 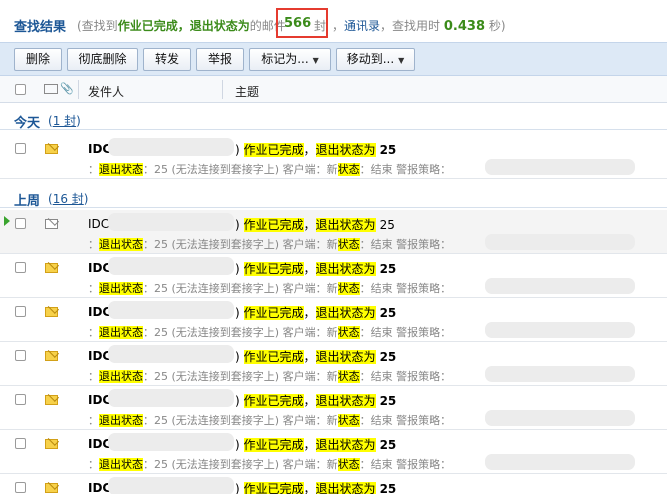 I want to click on mail-row: IDC ) 作业已完成，退出状态为 25, so click(x=333, y=484).